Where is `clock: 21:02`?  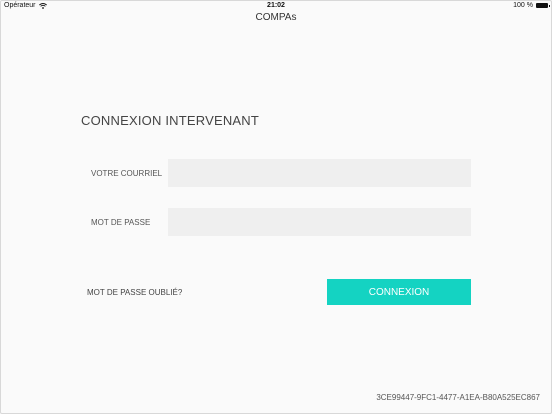 clock: 21:02 is located at coordinates (276, 5).